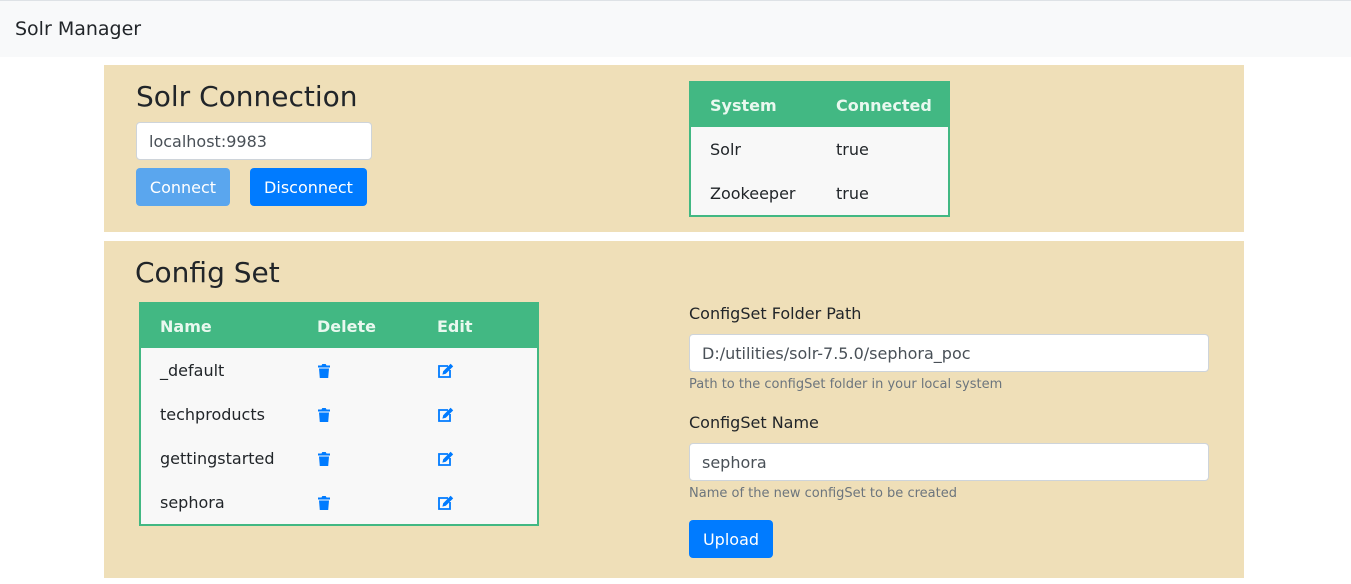  Describe the element at coordinates (358, 326) in the screenshot. I see `column-header-delete: Delete` at that location.